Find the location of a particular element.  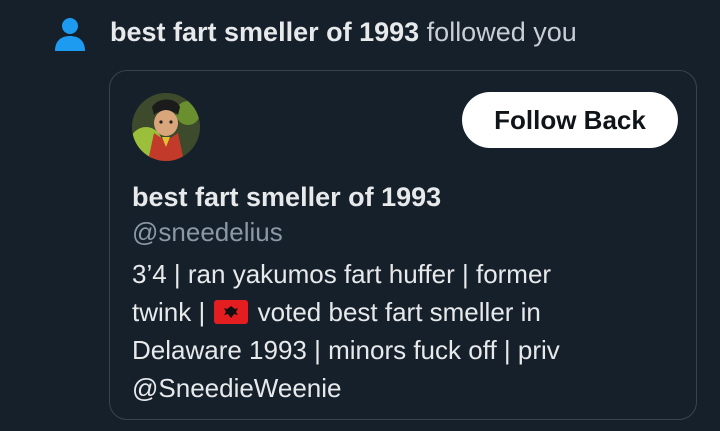

profile-handle: @sneedelius is located at coordinates (207, 232).